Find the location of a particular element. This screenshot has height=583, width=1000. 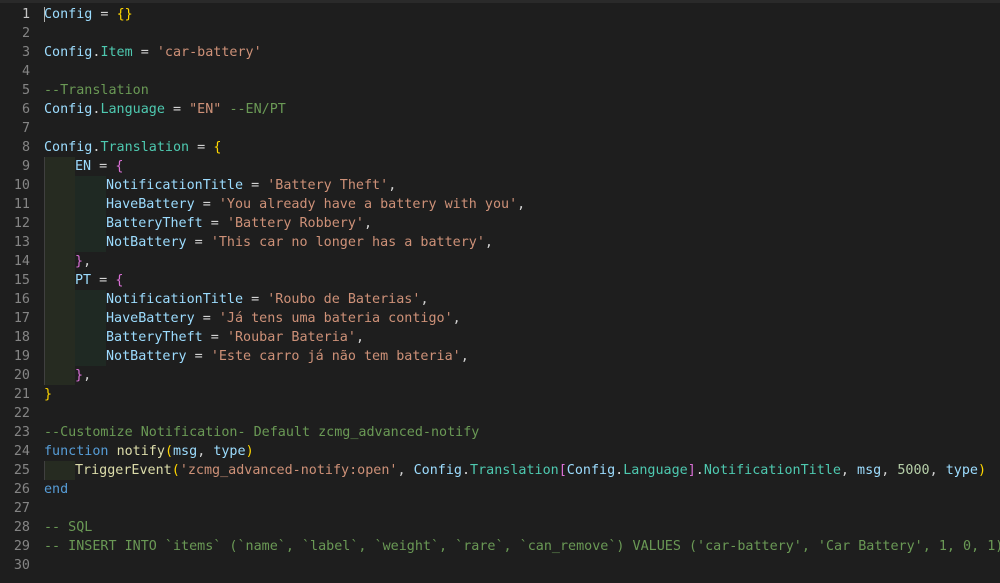

code-token: Language is located at coordinates (132, 109).